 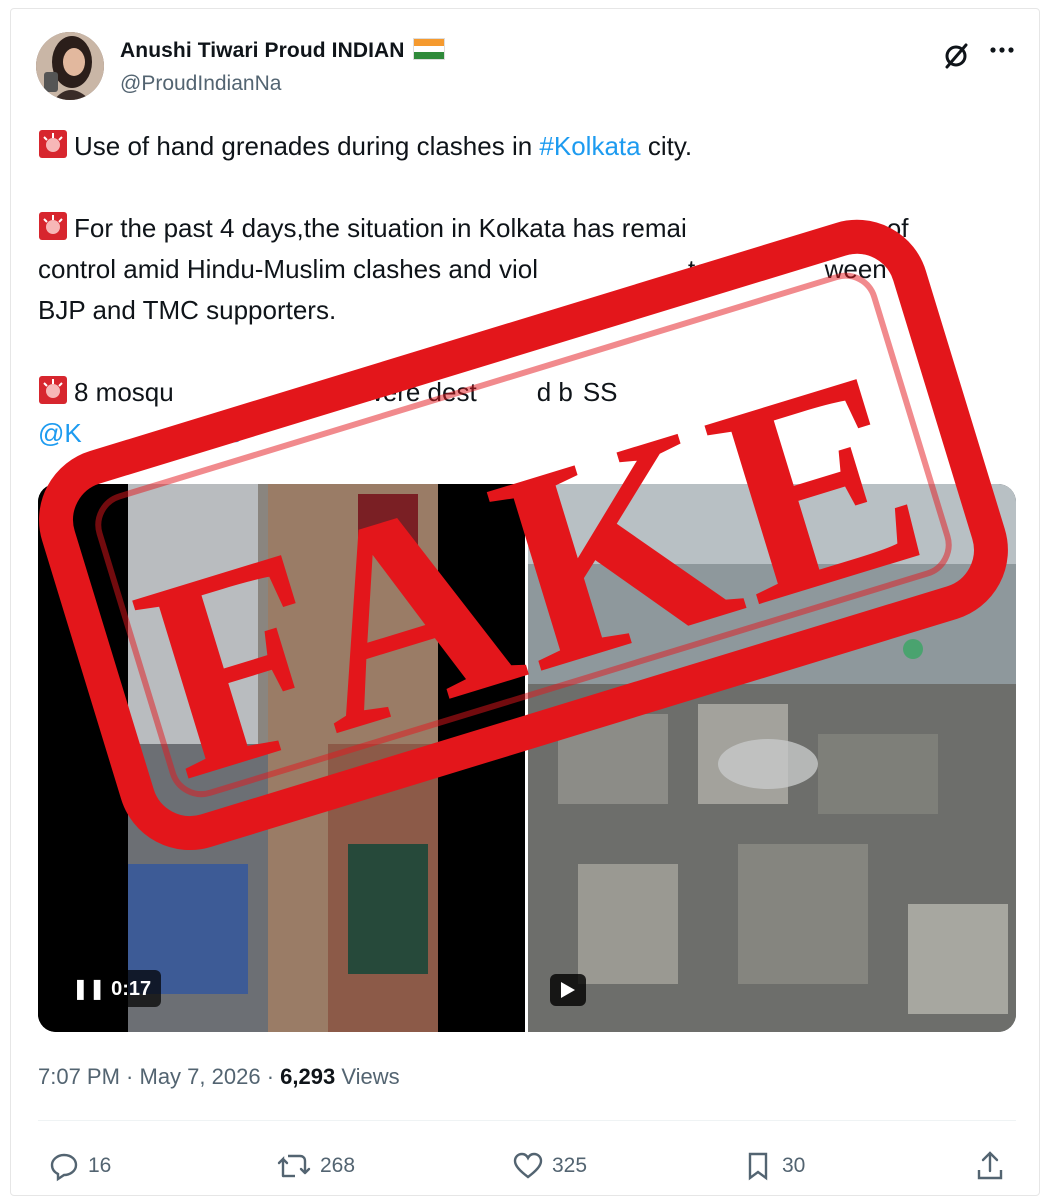 I want to click on share-icon, so click(x=990, y=1165).